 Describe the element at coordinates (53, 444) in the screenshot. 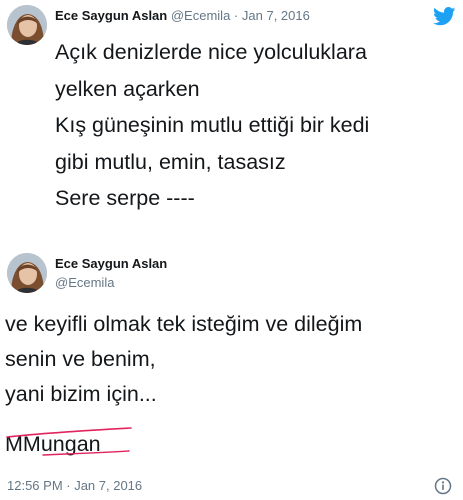

I see `signature-text: MMungan` at that location.